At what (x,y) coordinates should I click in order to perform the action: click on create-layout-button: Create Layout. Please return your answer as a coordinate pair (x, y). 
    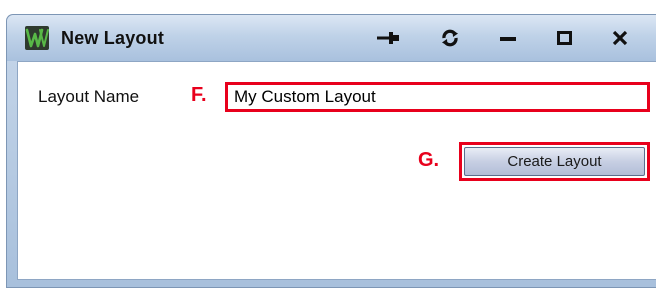
    Looking at the image, I should click on (554, 161).